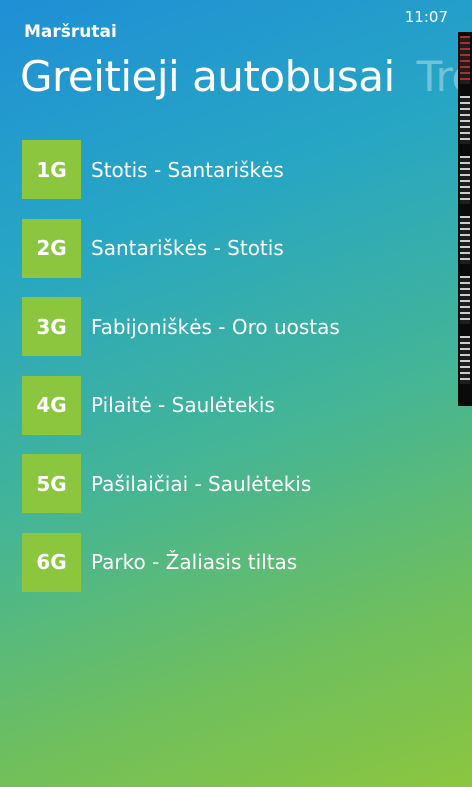  I want to click on route-badge: 3G, so click(51, 326).